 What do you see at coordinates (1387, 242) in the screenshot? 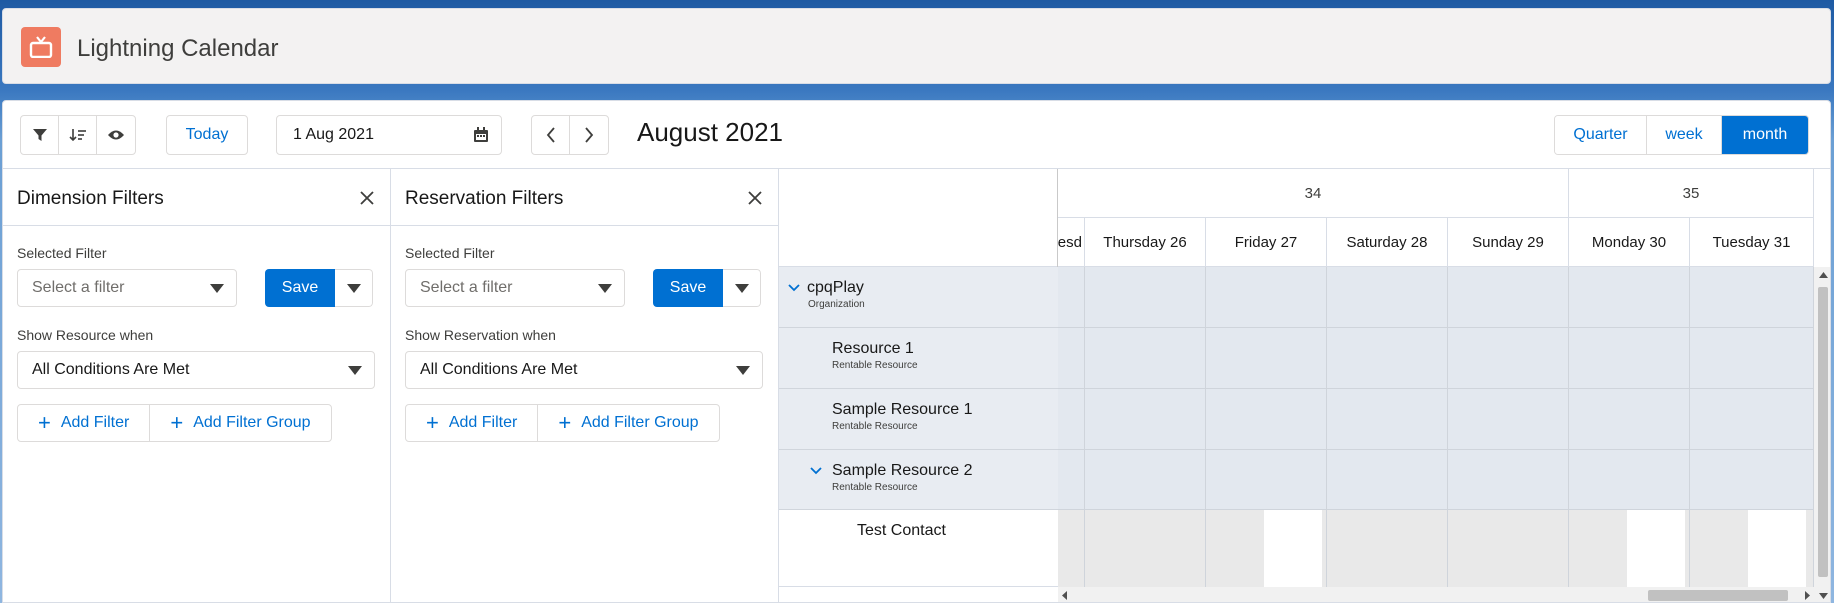
I see `day-header: Saturday 28` at bounding box center [1387, 242].